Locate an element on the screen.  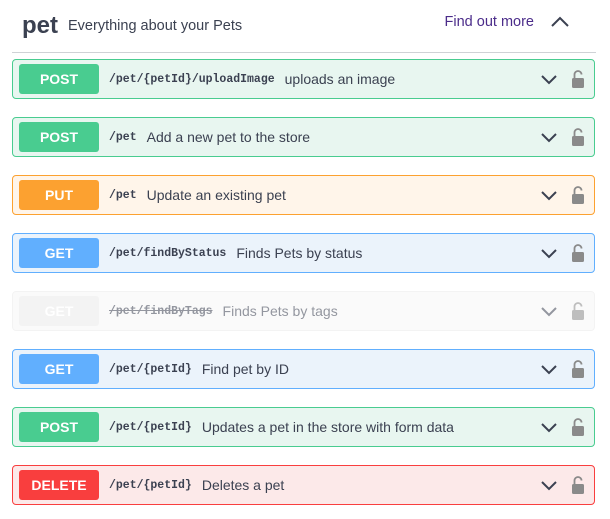
method-badge: DELETE is located at coordinates (59, 485).